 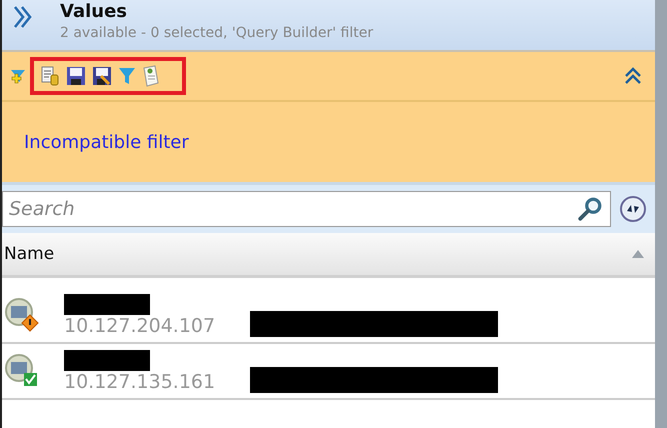 I want to click on save-as-icon, so click(x=102, y=76).